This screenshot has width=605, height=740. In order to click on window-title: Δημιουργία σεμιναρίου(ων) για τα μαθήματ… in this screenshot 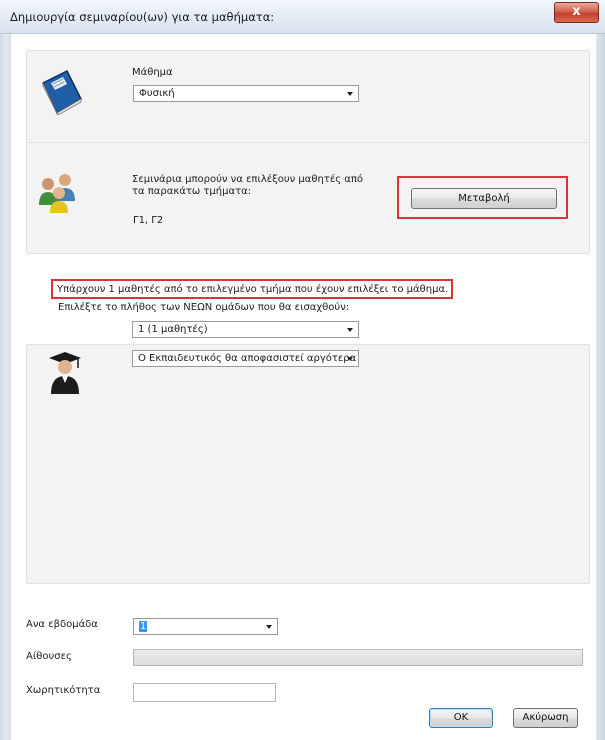, I will do `click(142, 17)`.